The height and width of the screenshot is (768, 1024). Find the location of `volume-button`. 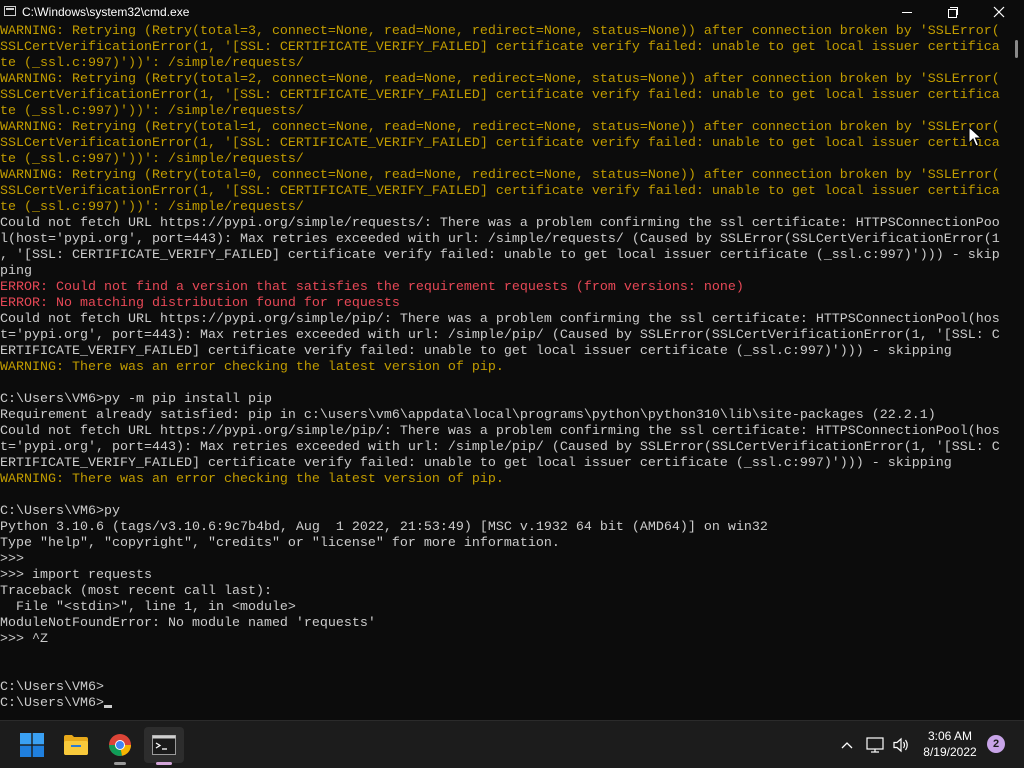

volume-button is located at coordinates (901, 745).